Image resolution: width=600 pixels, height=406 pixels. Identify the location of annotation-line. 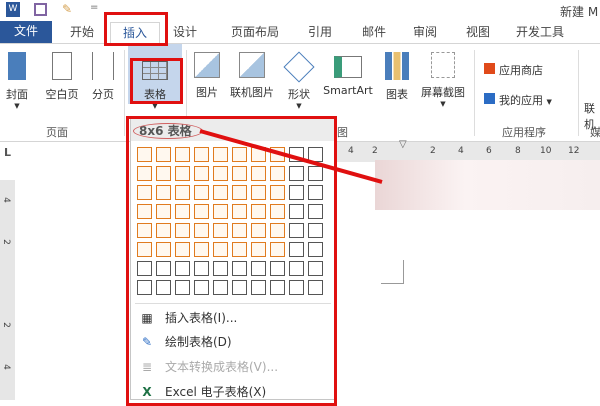
(291, 156).